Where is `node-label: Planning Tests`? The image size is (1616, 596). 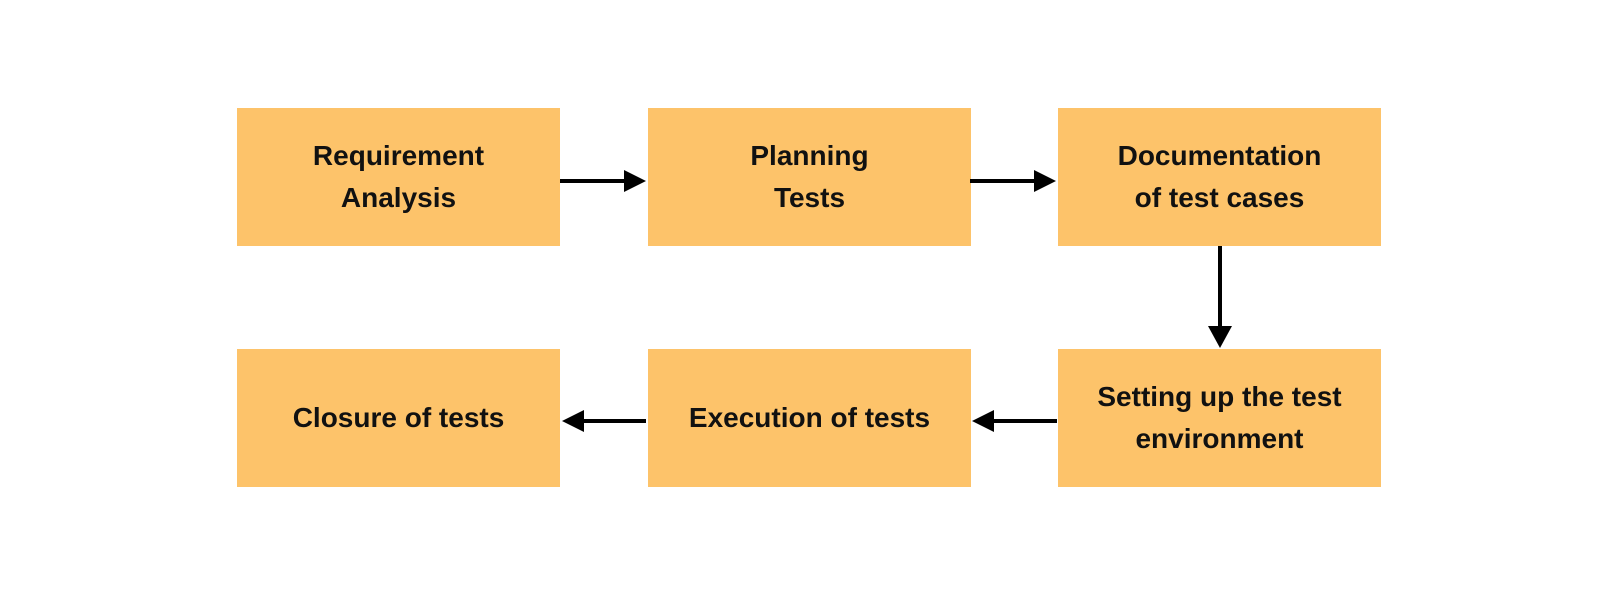 node-label: Planning Tests is located at coordinates (809, 176).